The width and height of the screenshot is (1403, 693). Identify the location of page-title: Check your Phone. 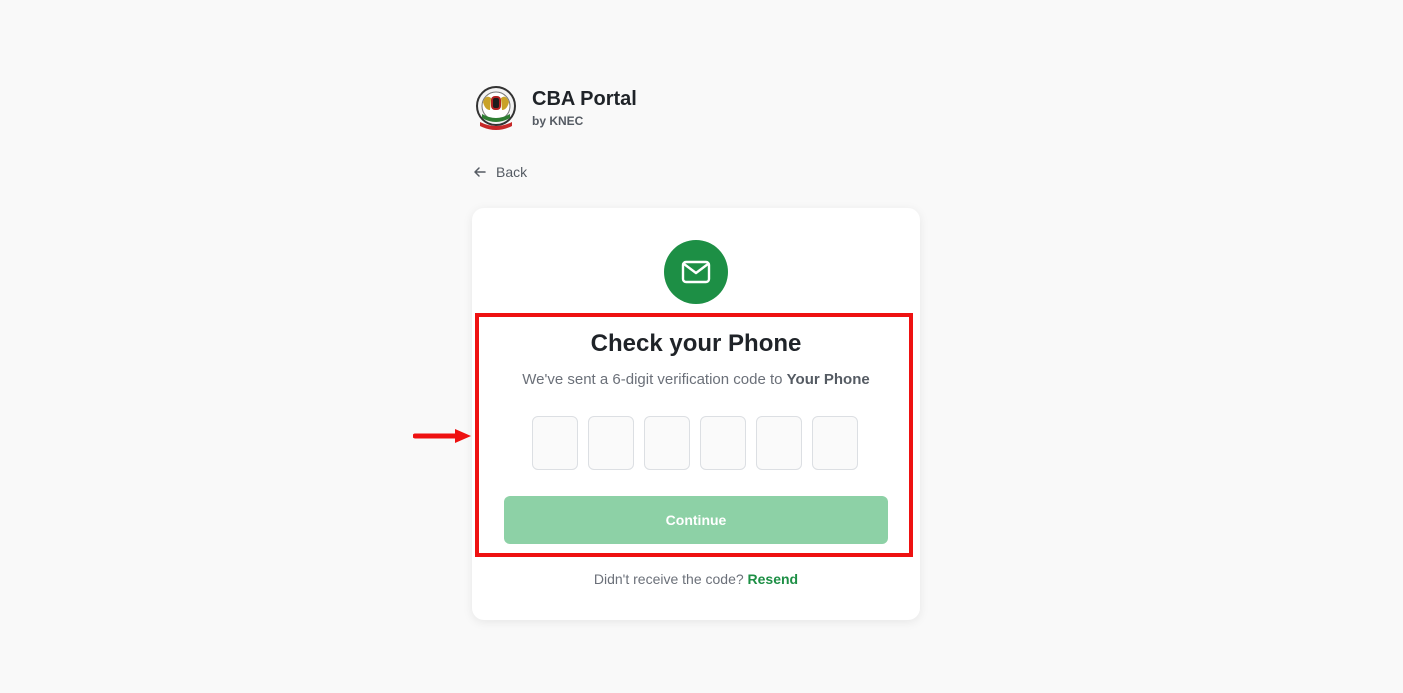
(696, 343).